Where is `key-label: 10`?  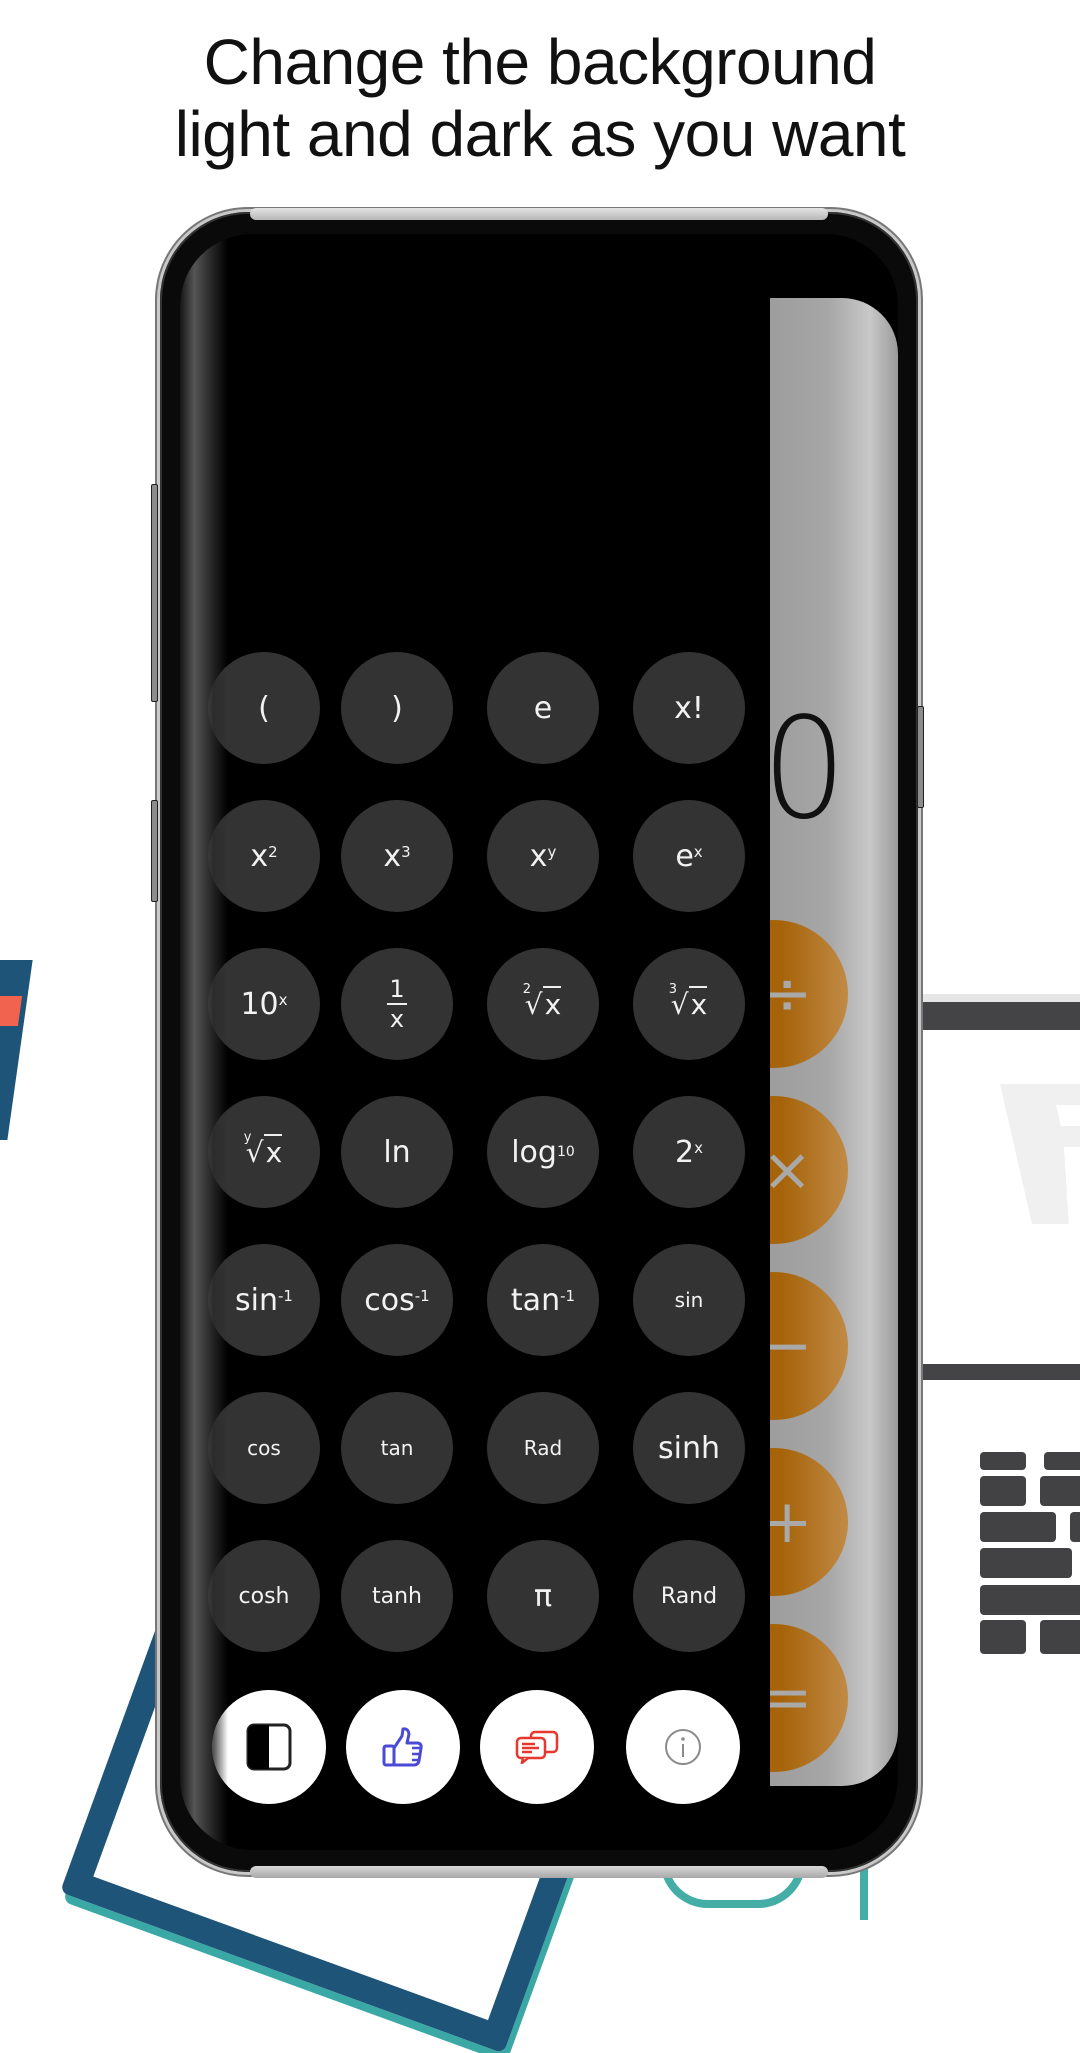 key-label: 10 is located at coordinates (259, 1004).